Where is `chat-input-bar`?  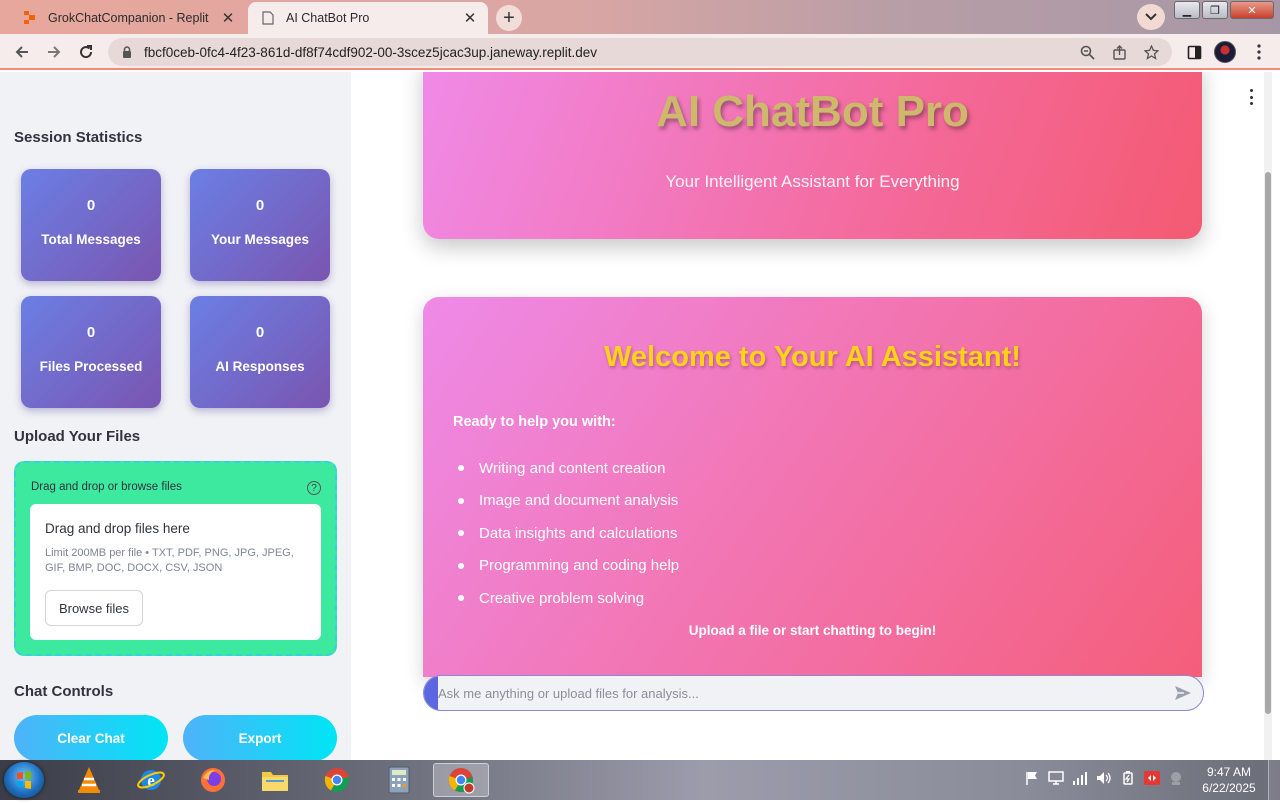
chat-input-bar is located at coordinates (813, 693).